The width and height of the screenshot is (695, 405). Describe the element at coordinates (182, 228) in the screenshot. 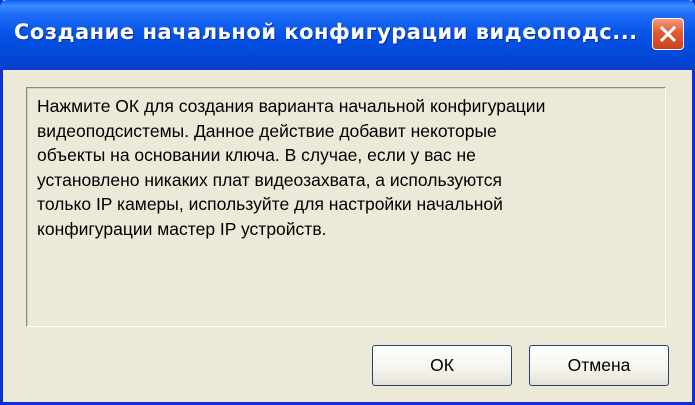

I see `message-line: конфигурации мастер IP устройств.` at that location.